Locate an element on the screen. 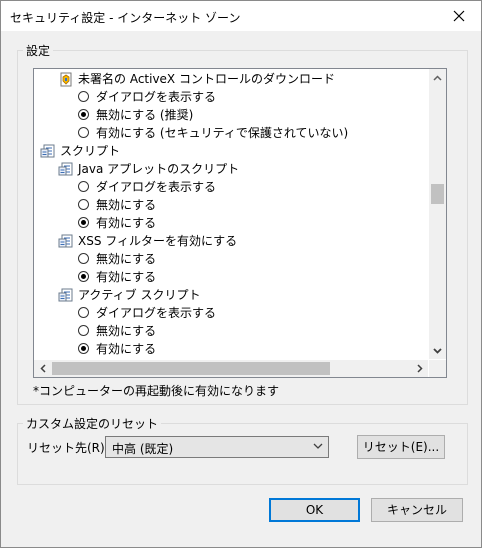  setting-option-label: 有効にする (セキュリティで保護されていない) is located at coordinates (222, 133).